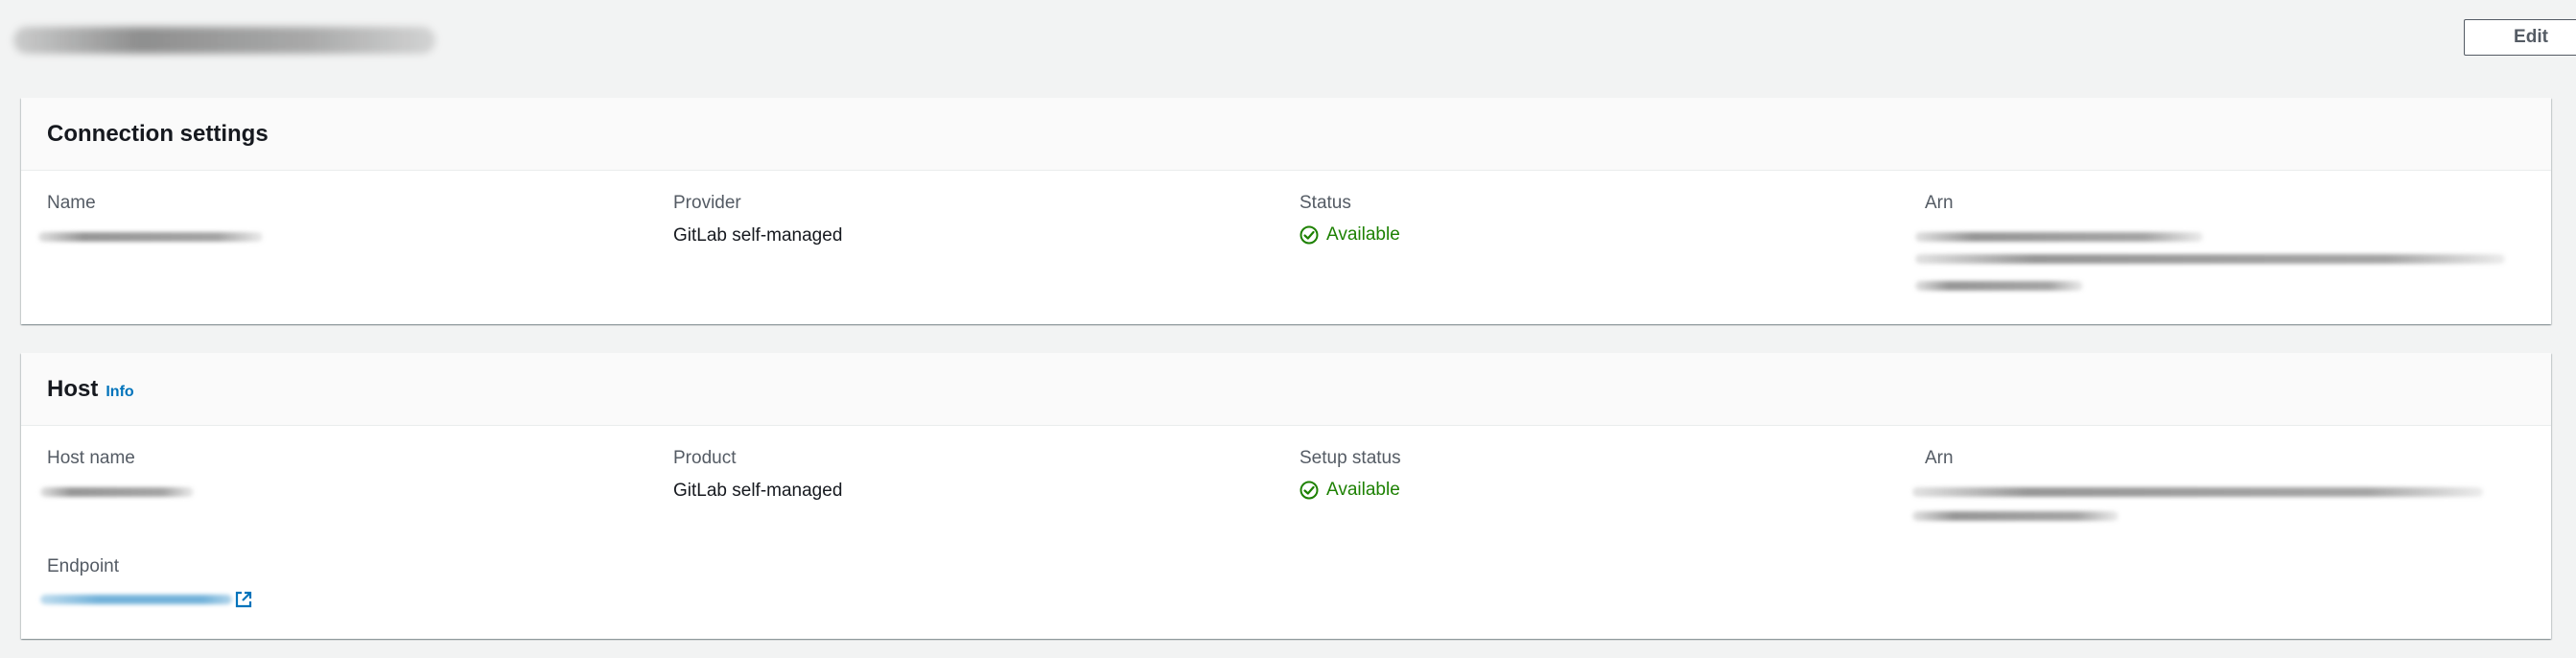  I want to click on product-label: Product, so click(705, 458).